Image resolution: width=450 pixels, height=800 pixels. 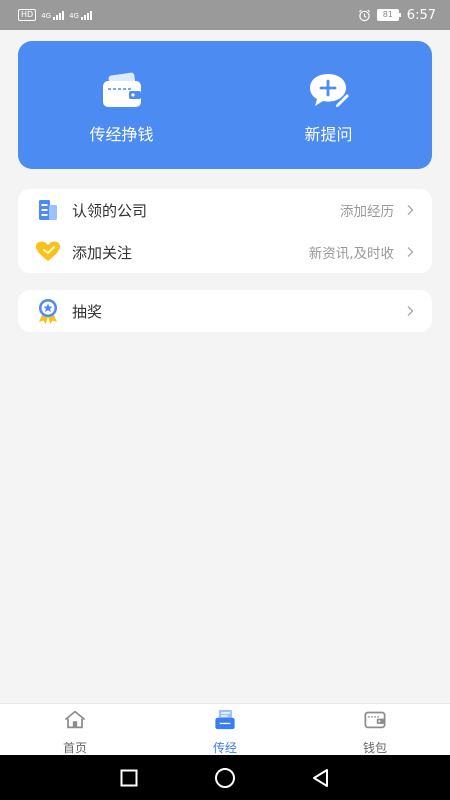 What do you see at coordinates (374, 748) in the screenshot?
I see `tab-wallet-label: 钱包` at bounding box center [374, 748].